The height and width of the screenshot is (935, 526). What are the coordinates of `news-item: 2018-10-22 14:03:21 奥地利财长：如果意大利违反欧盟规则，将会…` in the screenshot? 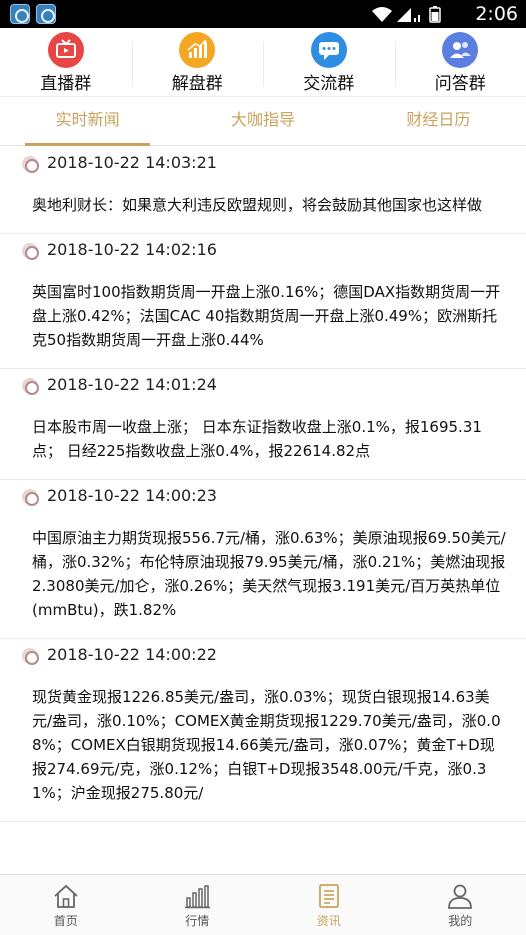 It's located at (263, 190).